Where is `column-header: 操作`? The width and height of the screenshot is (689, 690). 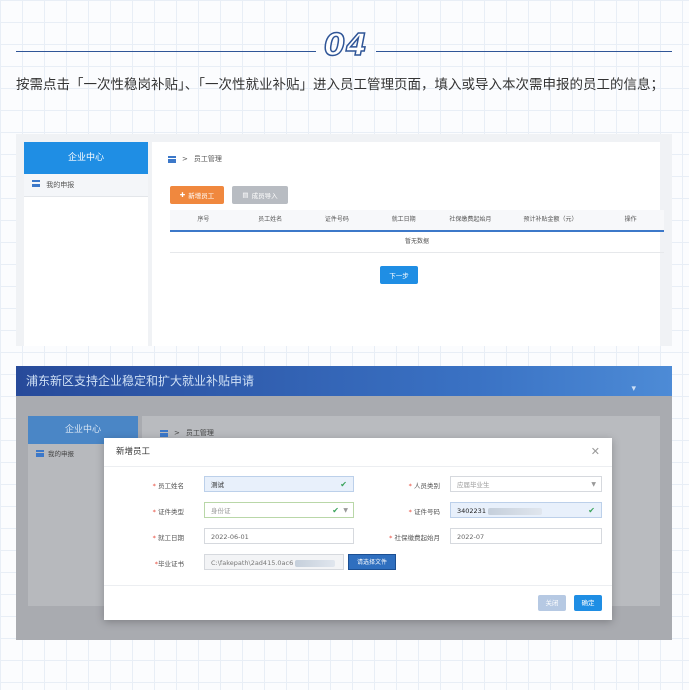
column-header: 操作 is located at coordinates (630, 219).